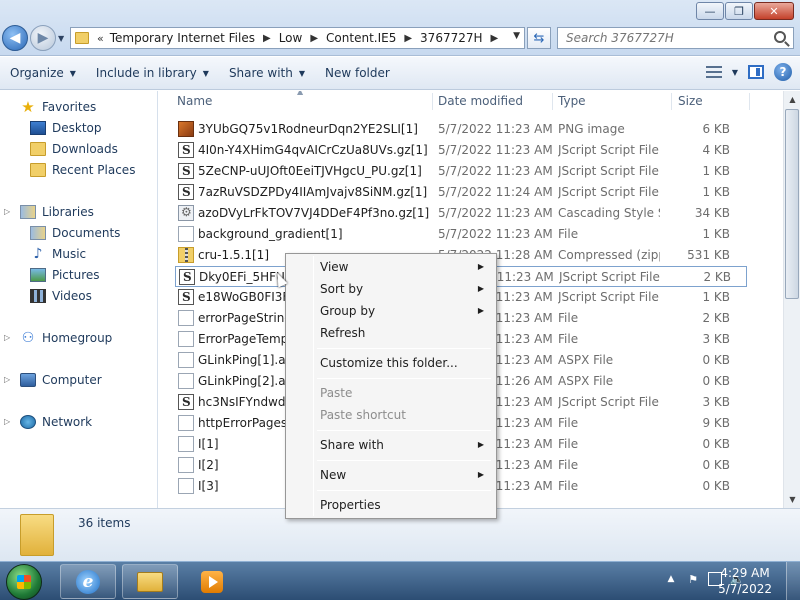  Describe the element at coordinates (7, 421) in the screenshot. I see `expand-network-icon: ▷` at that location.